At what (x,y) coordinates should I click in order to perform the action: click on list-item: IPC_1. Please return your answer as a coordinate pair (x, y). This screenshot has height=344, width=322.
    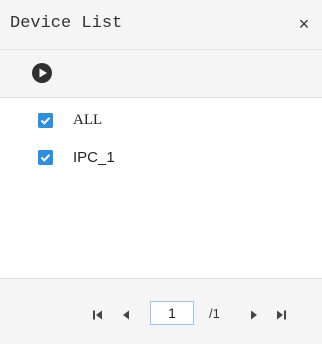
    Looking at the image, I should click on (161, 158).